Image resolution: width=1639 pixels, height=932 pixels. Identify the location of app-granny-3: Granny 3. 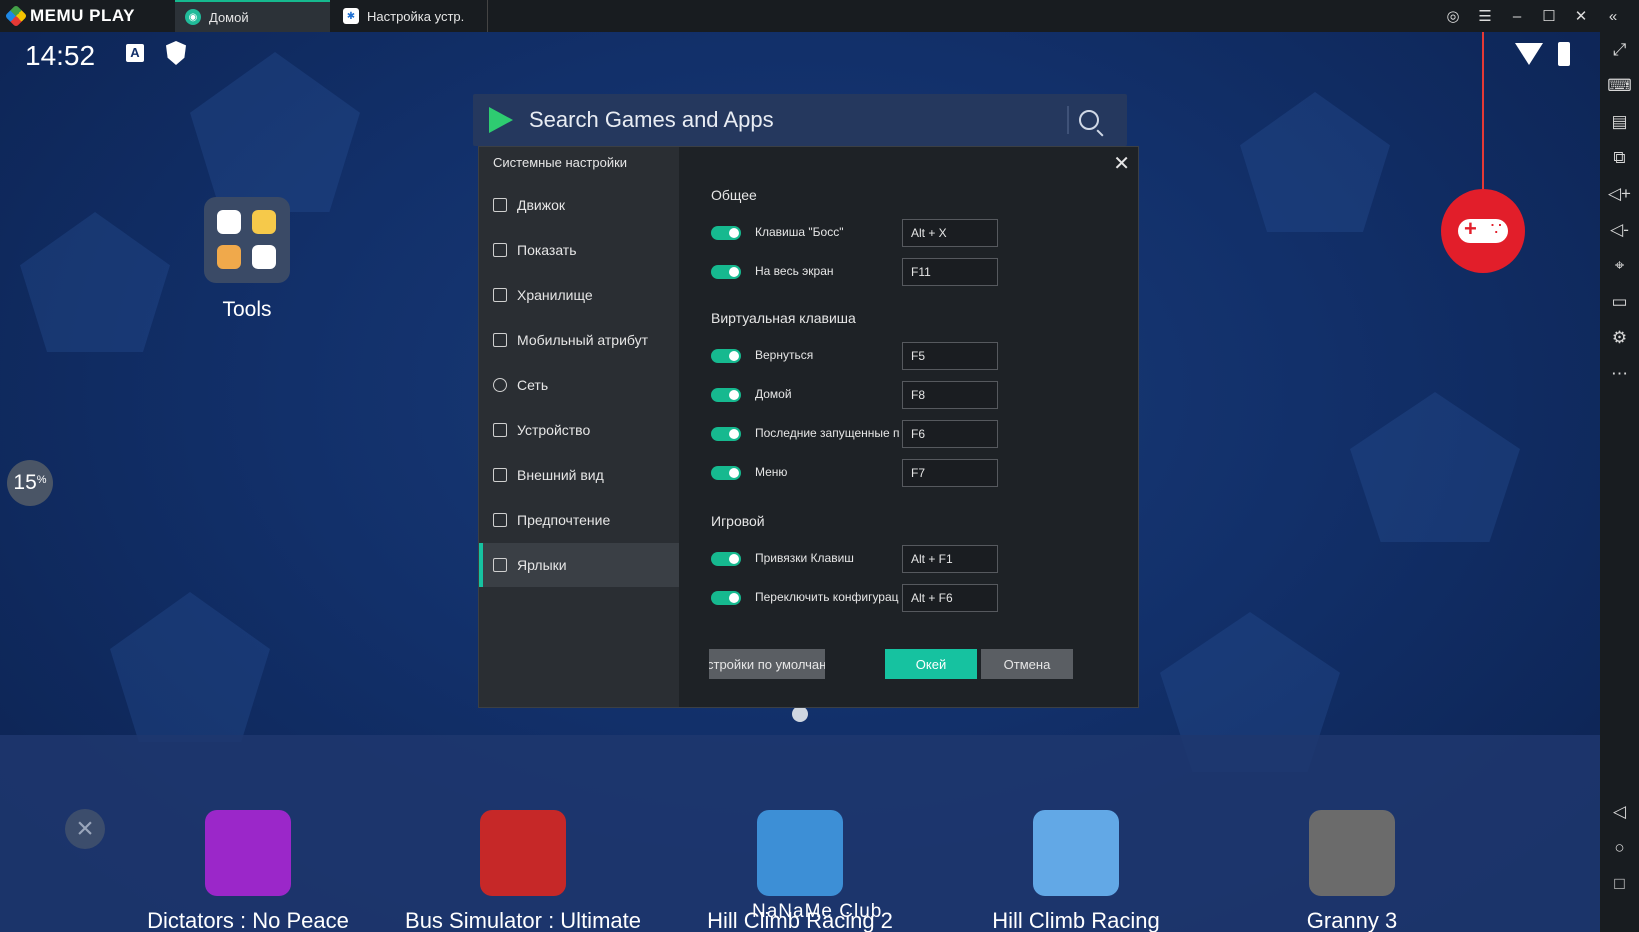
(1352, 871).